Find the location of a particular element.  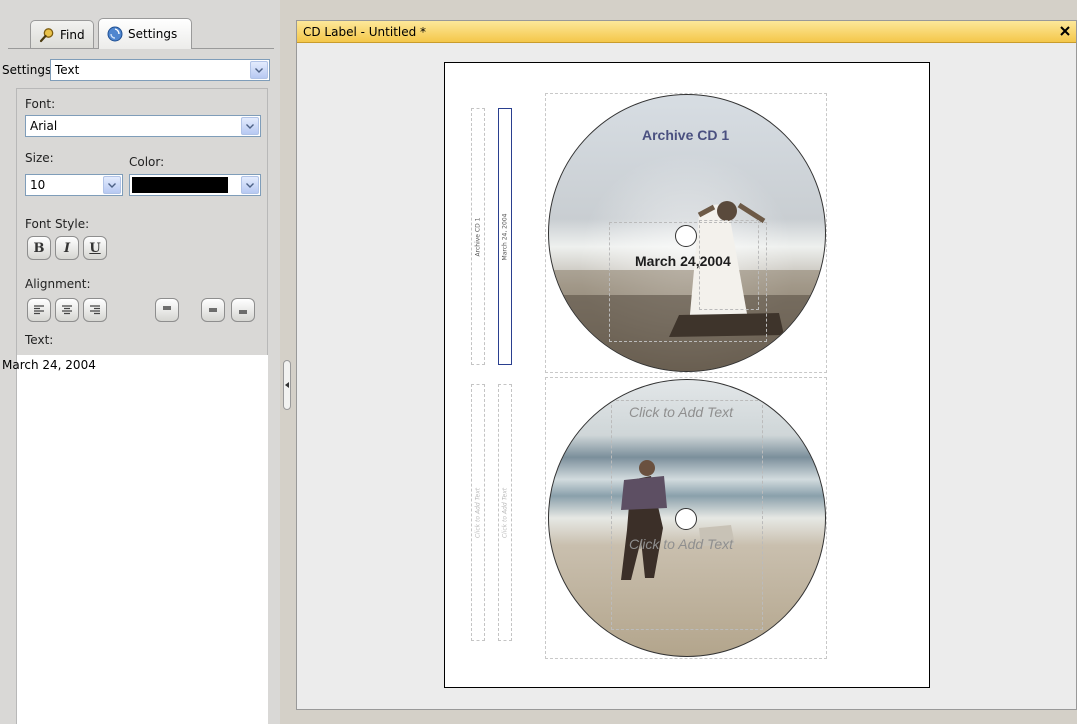

align-center-icon is located at coordinates (67, 310).